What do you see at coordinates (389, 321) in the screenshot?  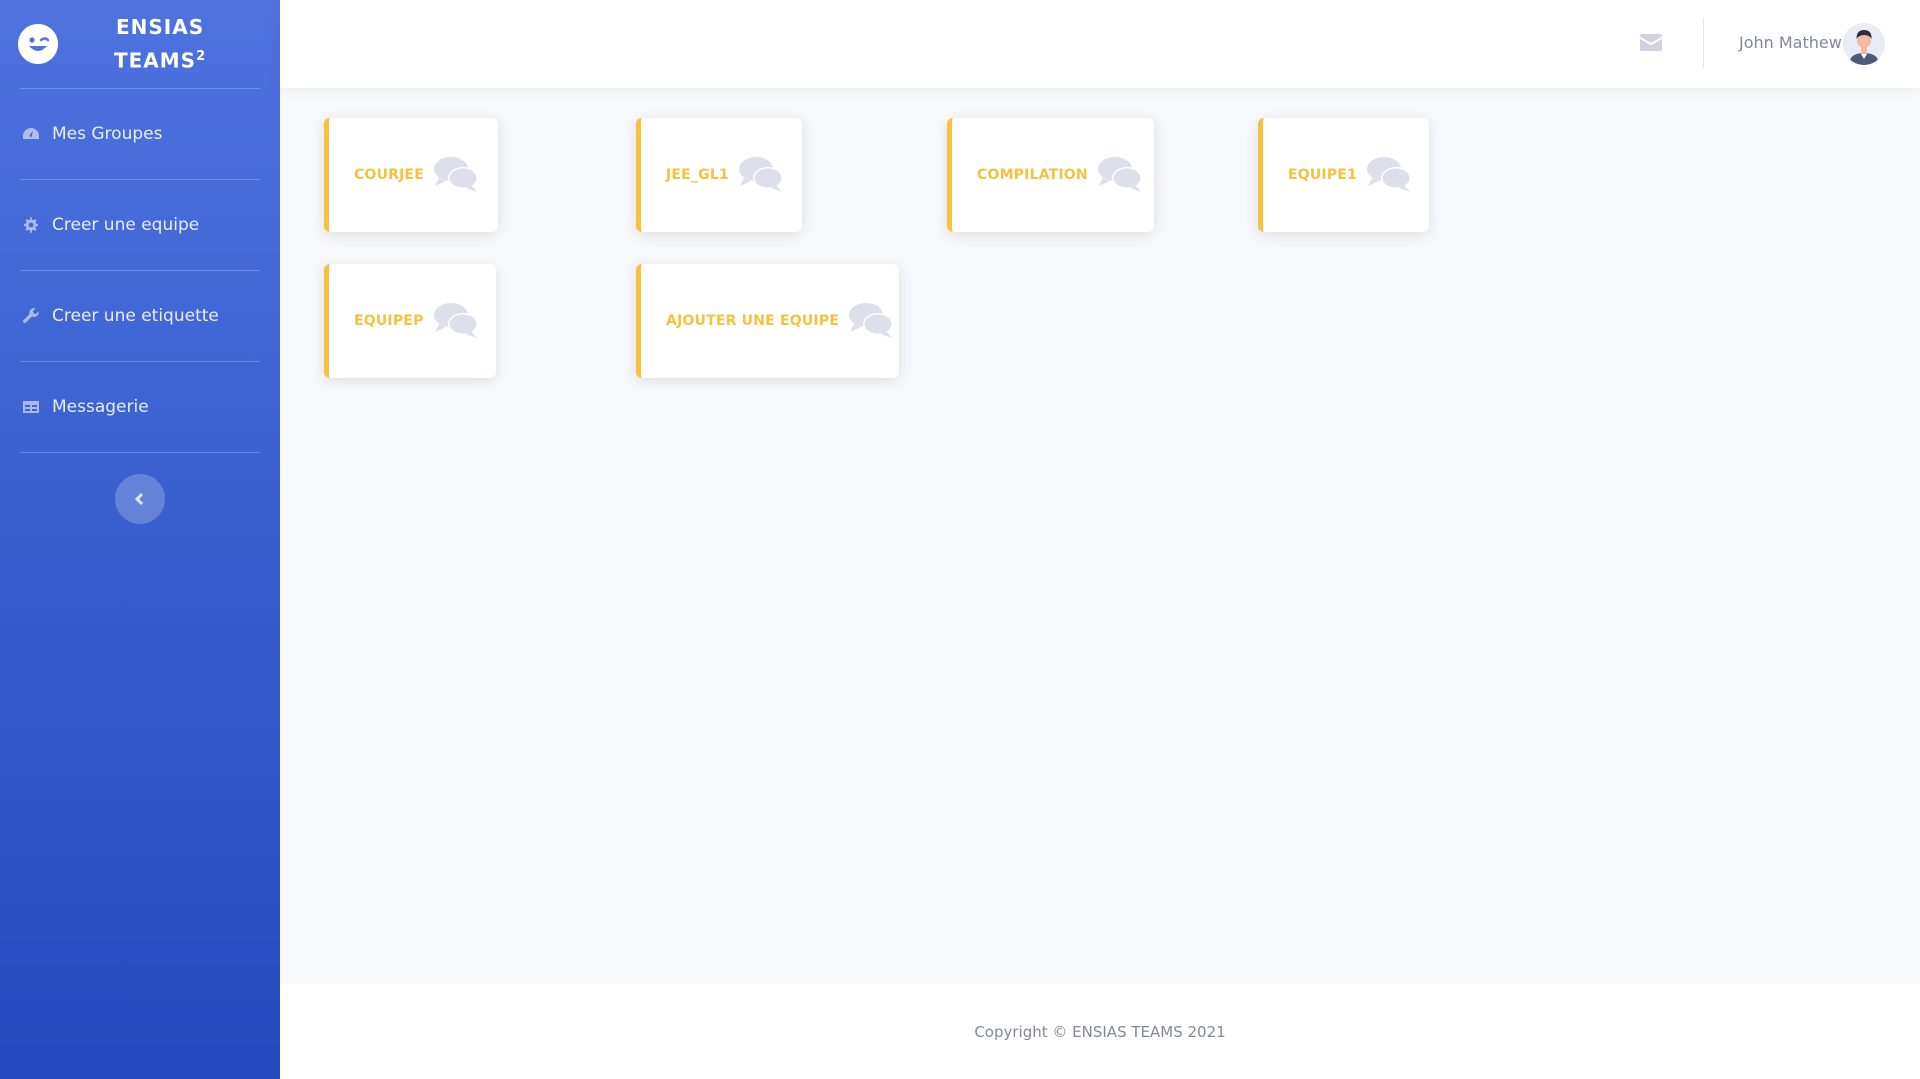 I see `card-label: EQUIPEP` at bounding box center [389, 321].